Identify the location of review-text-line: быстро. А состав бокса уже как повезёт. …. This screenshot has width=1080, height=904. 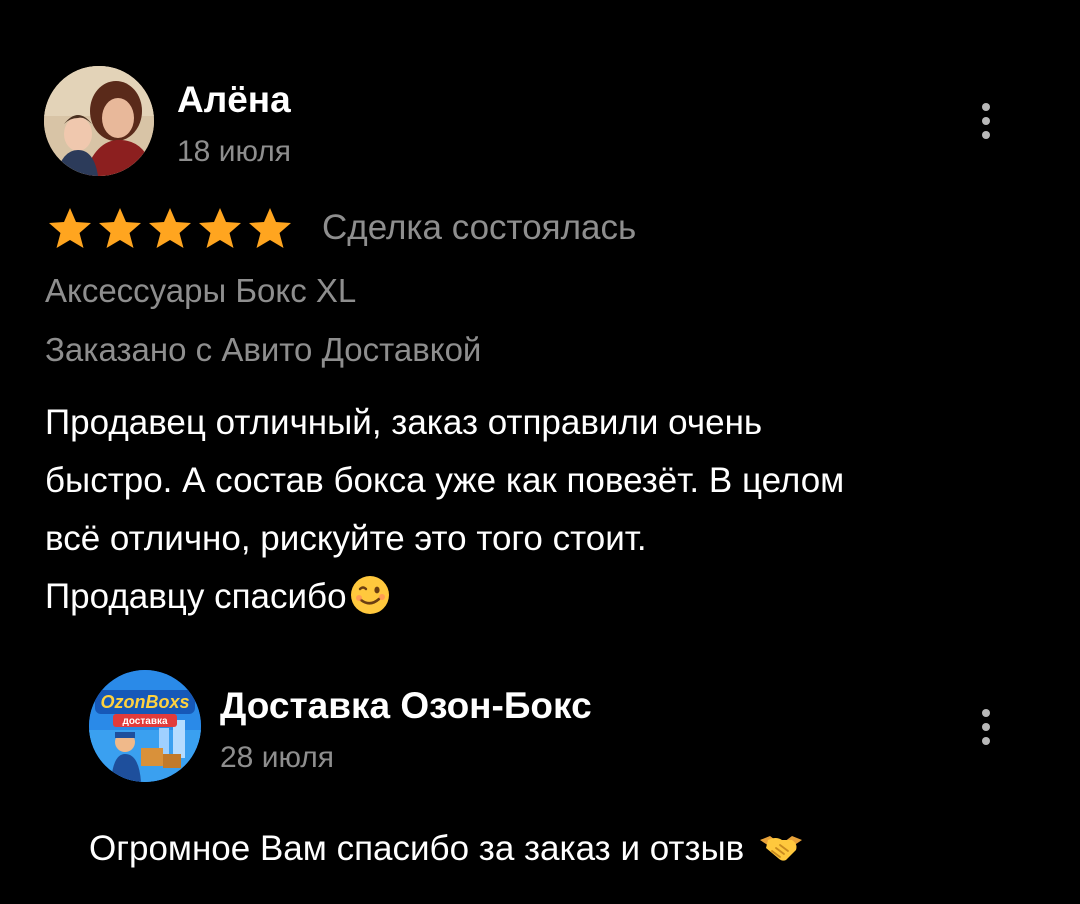
(445, 480).